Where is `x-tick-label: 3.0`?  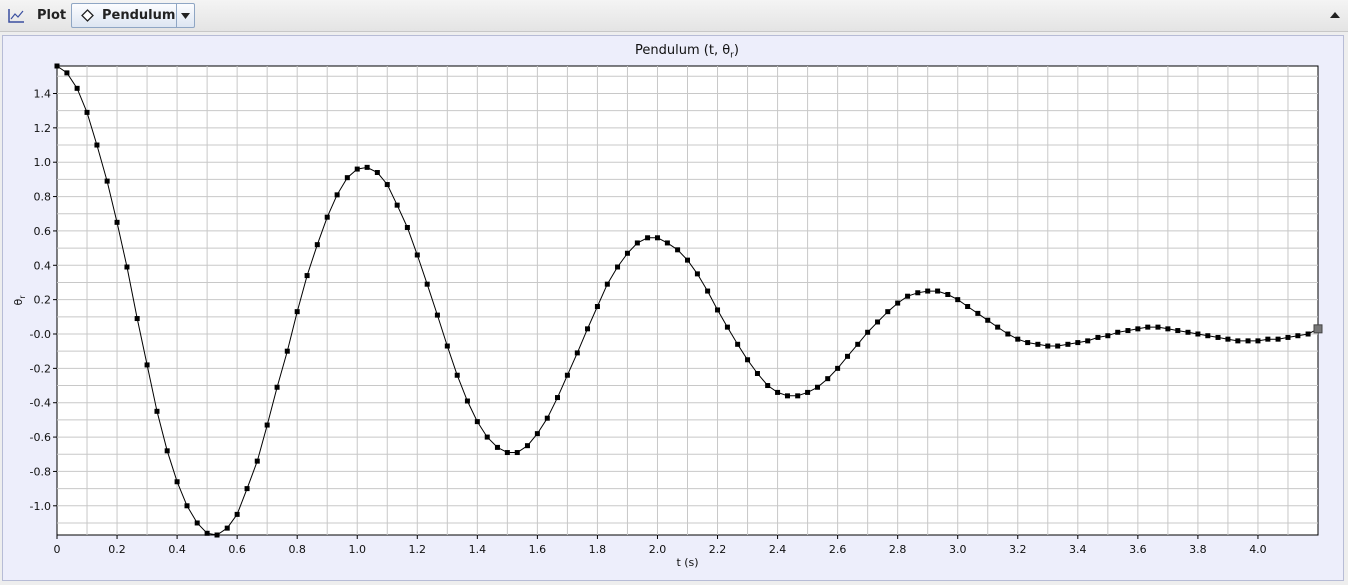
x-tick-label: 3.0 is located at coordinates (958, 549).